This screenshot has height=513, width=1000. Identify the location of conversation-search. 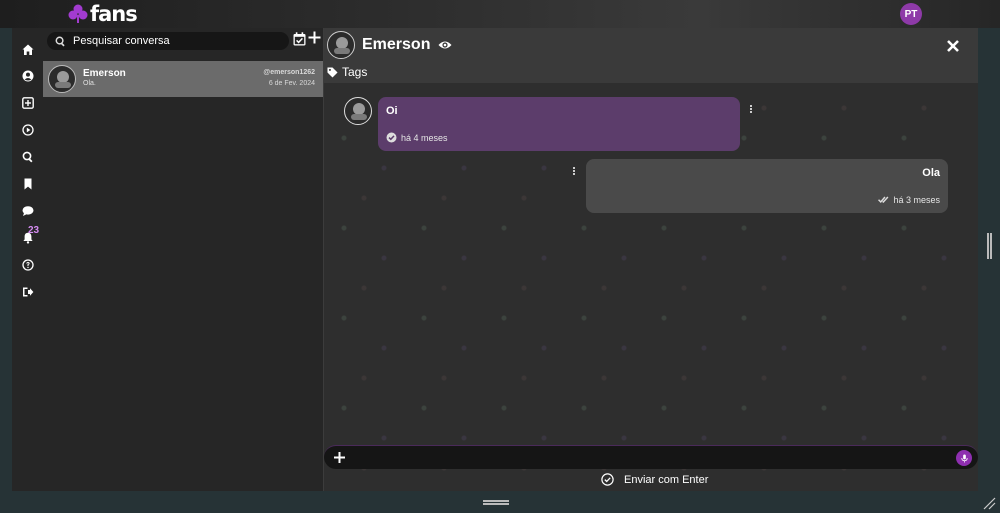
(168, 41).